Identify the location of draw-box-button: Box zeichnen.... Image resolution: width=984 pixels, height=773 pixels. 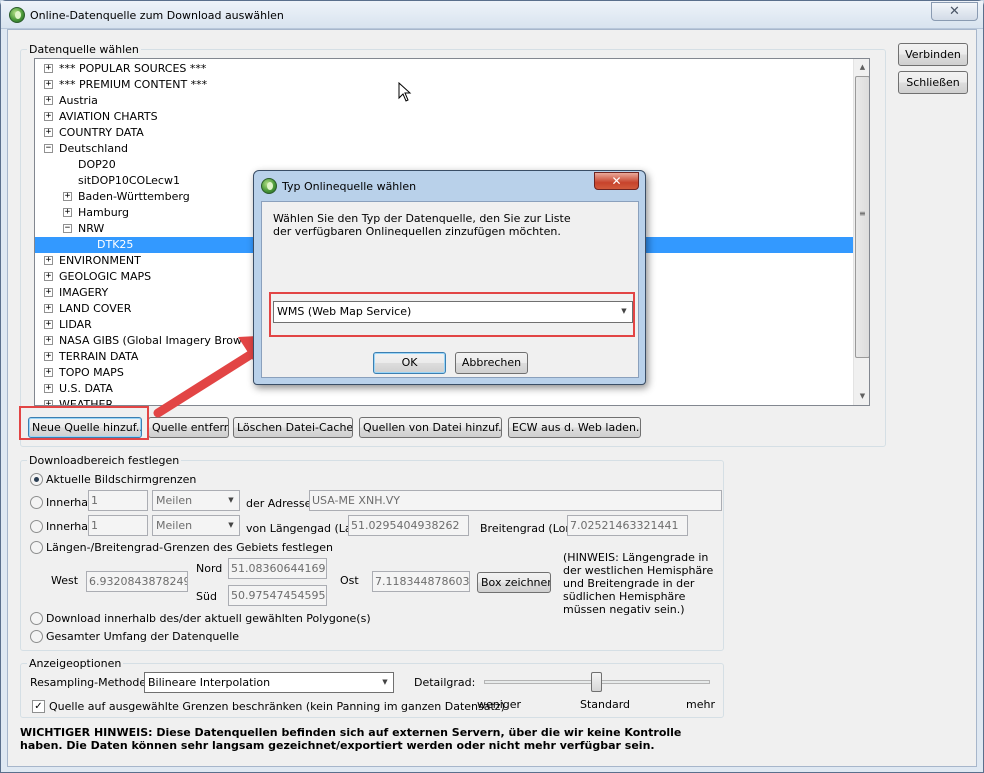
(514, 582).